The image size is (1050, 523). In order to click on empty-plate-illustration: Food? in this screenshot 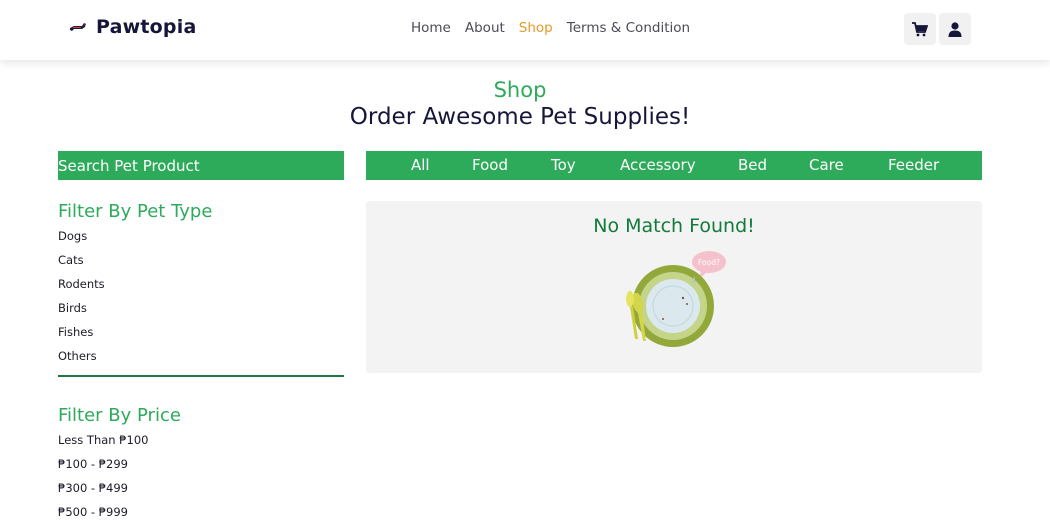, I will do `click(676, 299)`.